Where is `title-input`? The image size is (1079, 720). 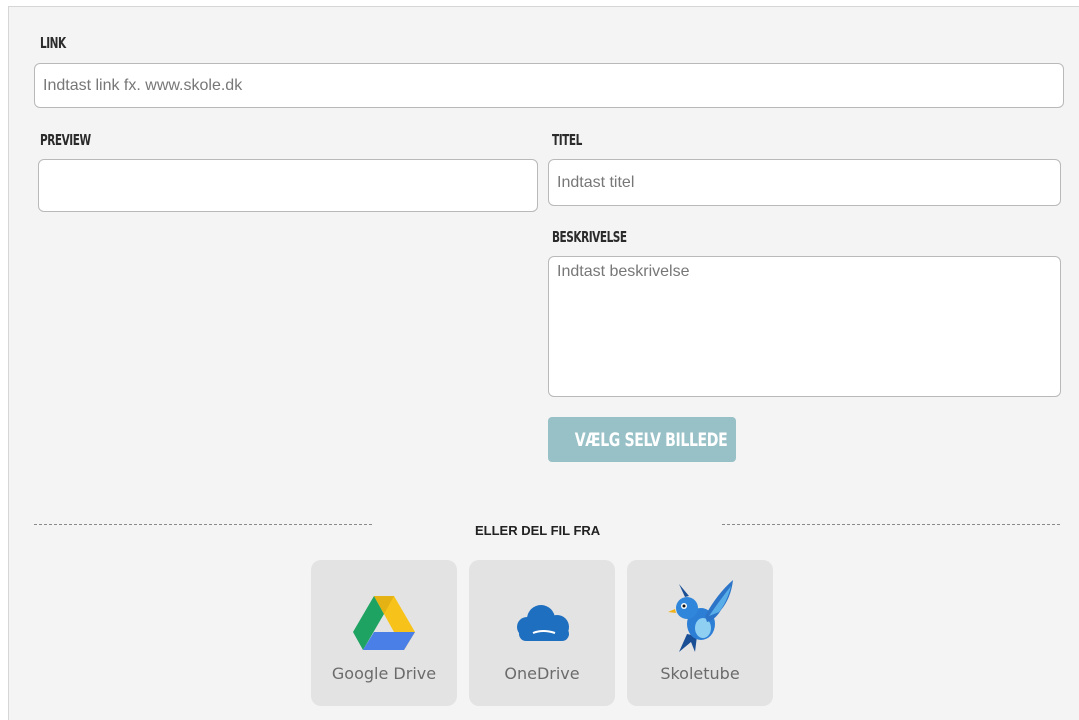
title-input is located at coordinates (804, 182).